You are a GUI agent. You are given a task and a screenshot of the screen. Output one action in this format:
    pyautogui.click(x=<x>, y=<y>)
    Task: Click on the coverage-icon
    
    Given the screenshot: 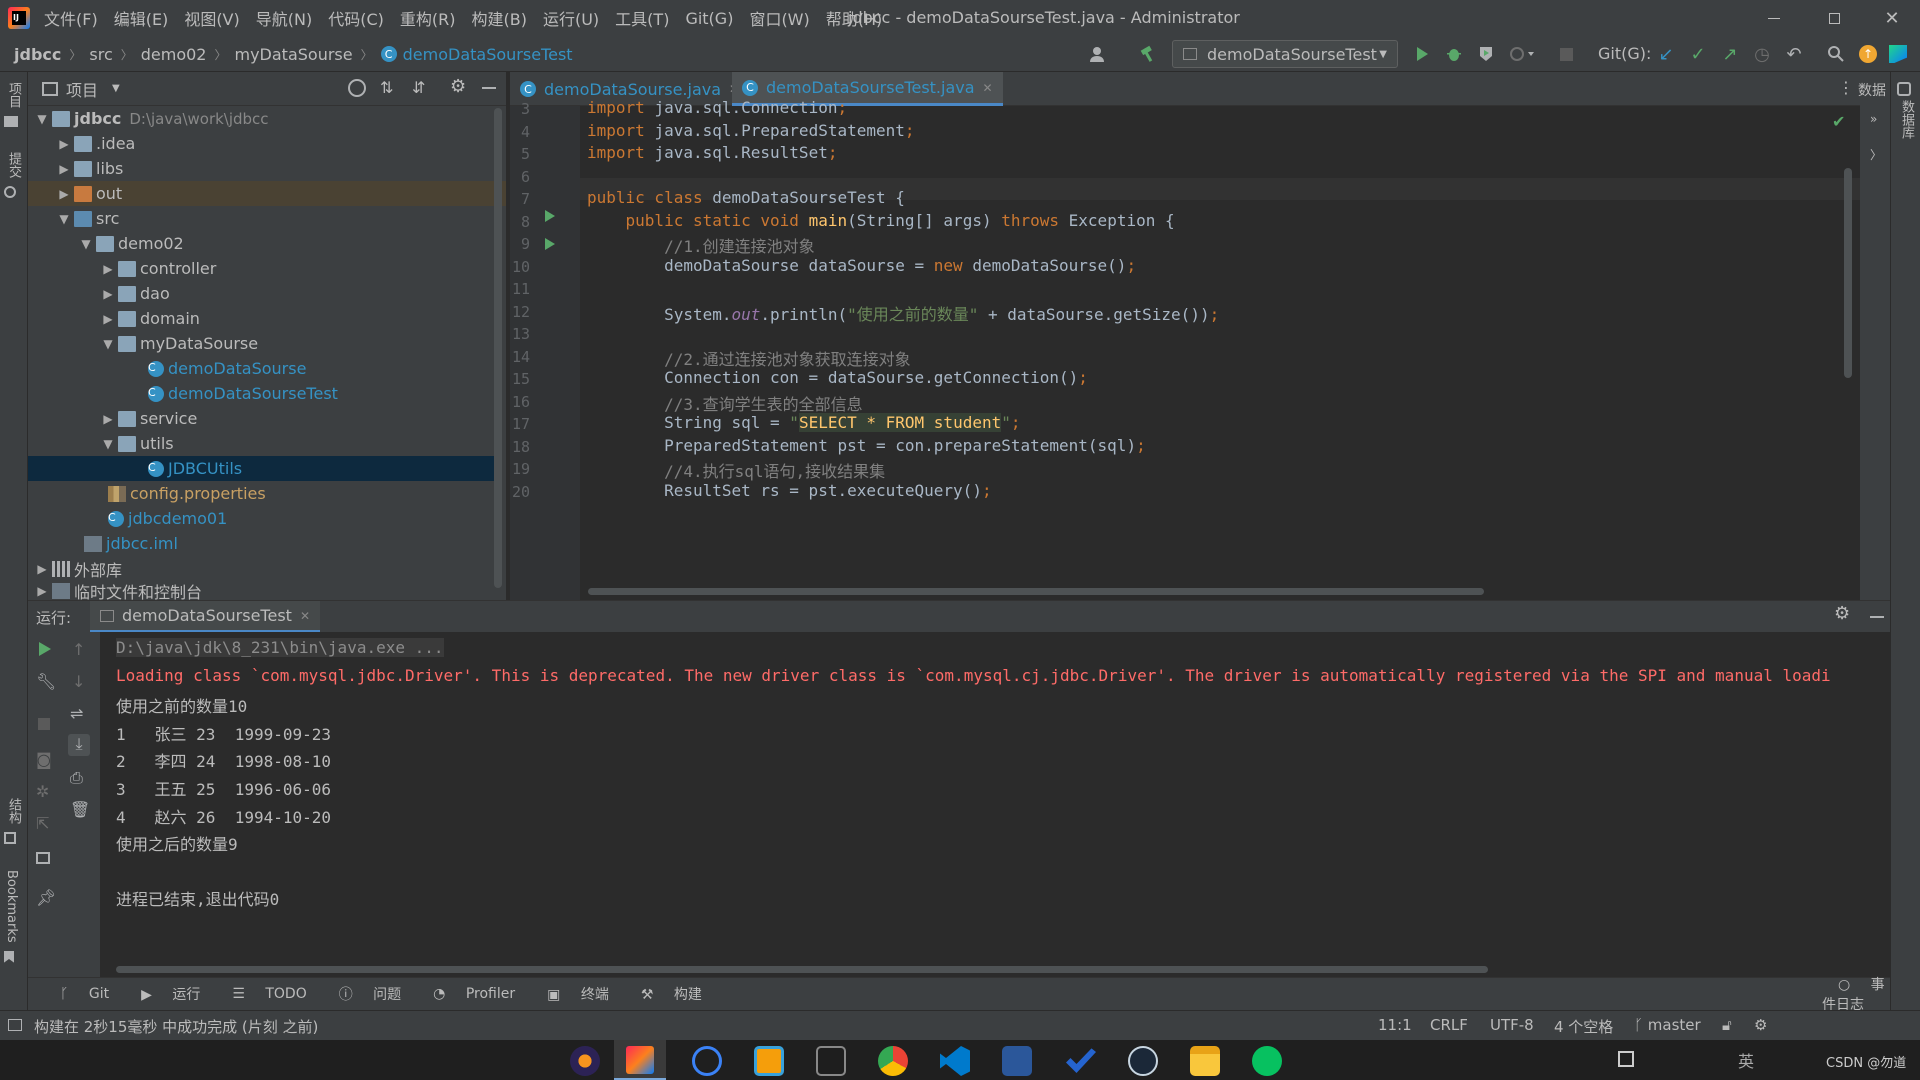 What is the action you would take?
    pyautogui.click(x=1486, y=54)
    